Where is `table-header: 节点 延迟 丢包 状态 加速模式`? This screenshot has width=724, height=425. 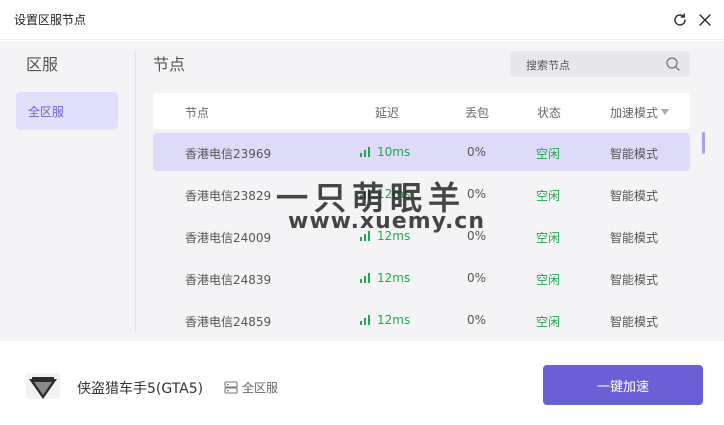 table-header: 节点 延迟 丢包 状态 加速模式 is located at coordinates (421, 111).